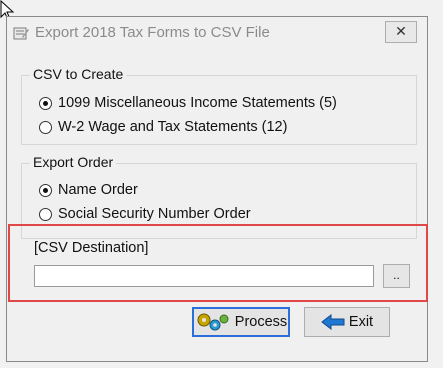 The image size is (443, 368). Describe the element at coordinates (73, 162) in the screenshot. I see `export-order-label: Export Order` at that location.